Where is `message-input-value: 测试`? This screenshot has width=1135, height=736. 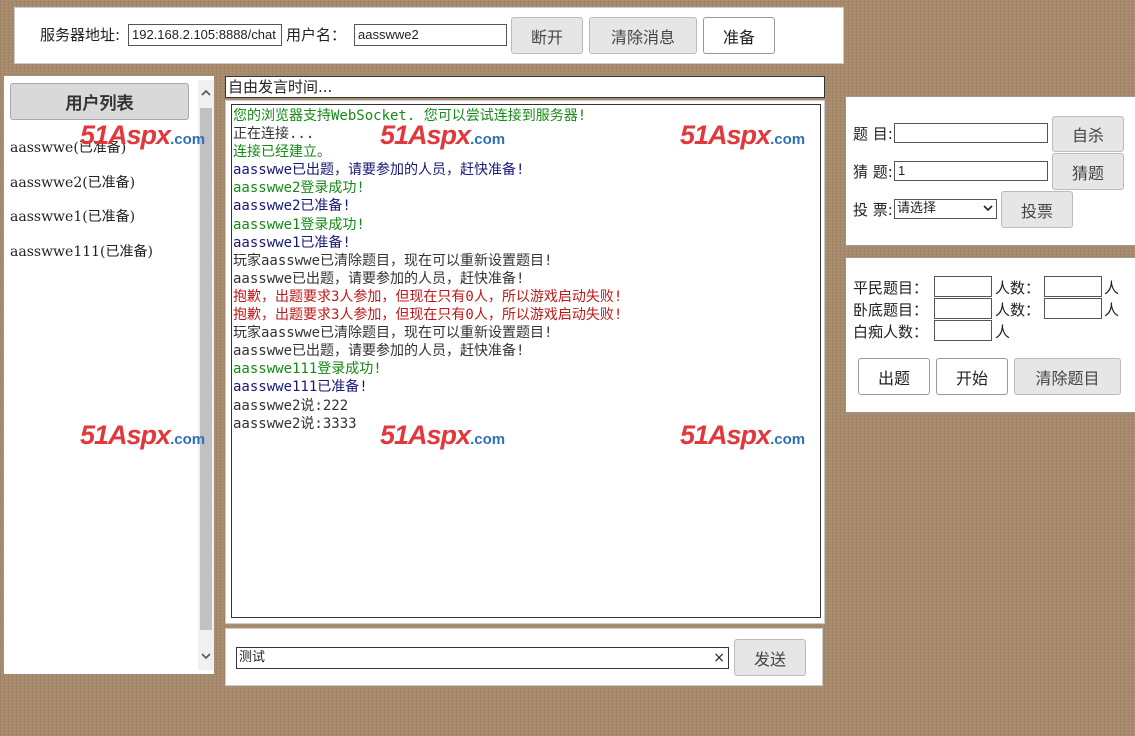
message-input-value: 测试 is located at coordinates (252, 657).